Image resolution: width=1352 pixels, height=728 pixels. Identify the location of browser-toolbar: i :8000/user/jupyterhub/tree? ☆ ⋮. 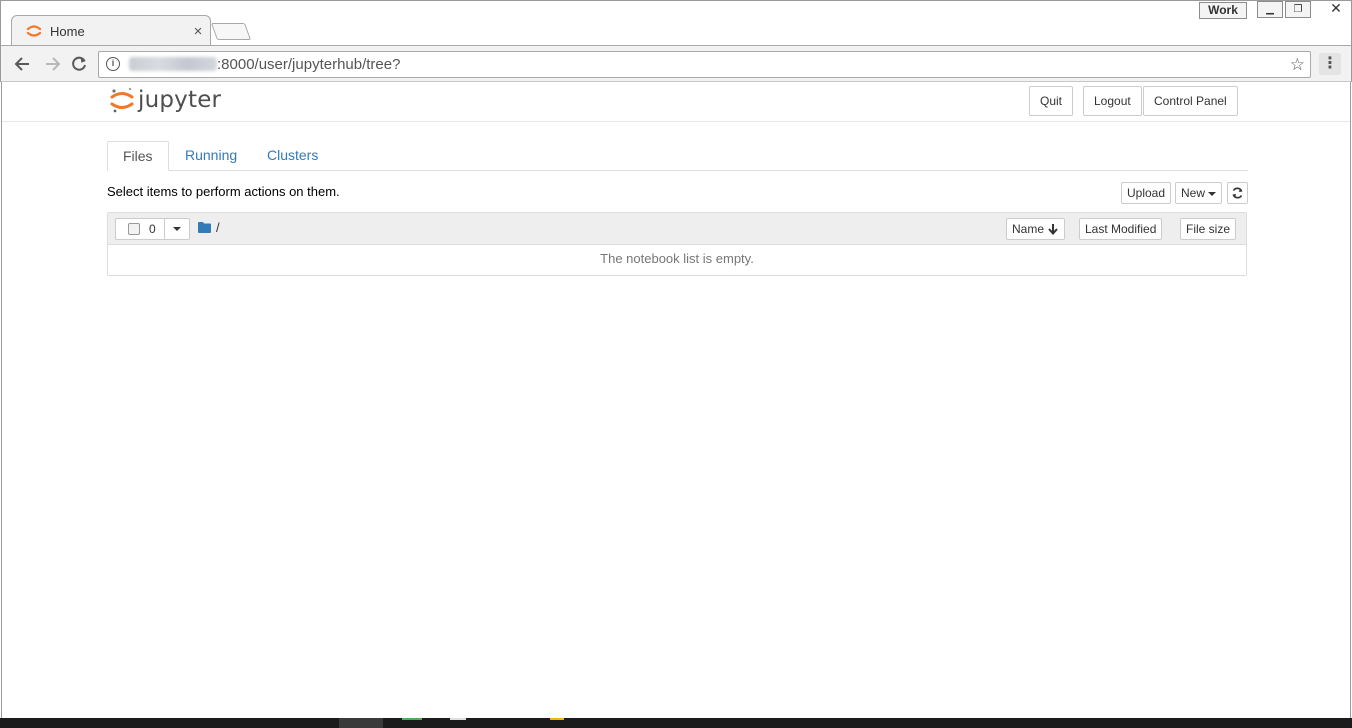
(676, 63).